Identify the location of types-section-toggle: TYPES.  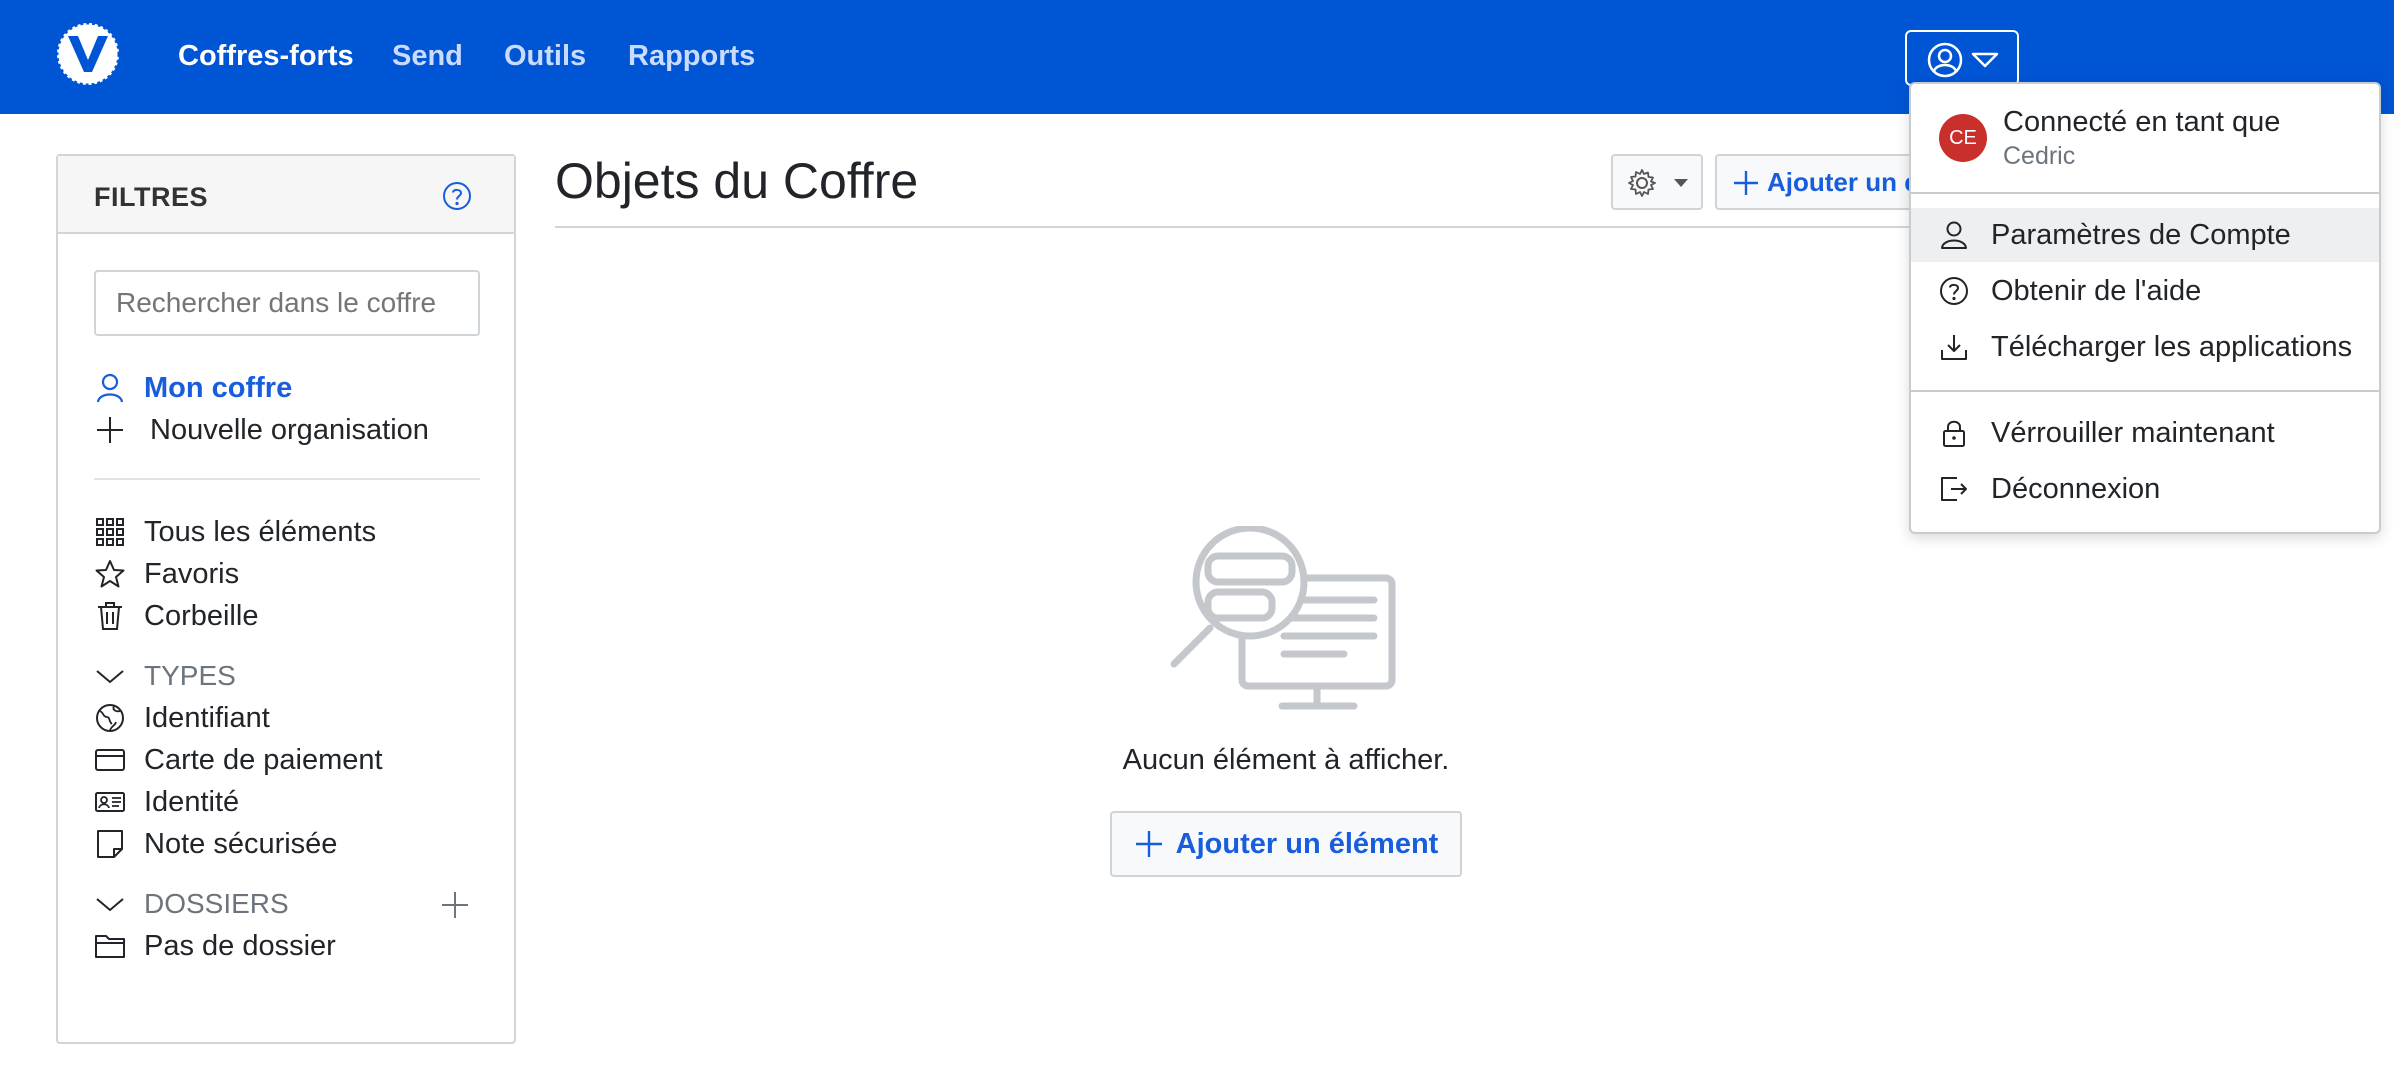
(165, 676).